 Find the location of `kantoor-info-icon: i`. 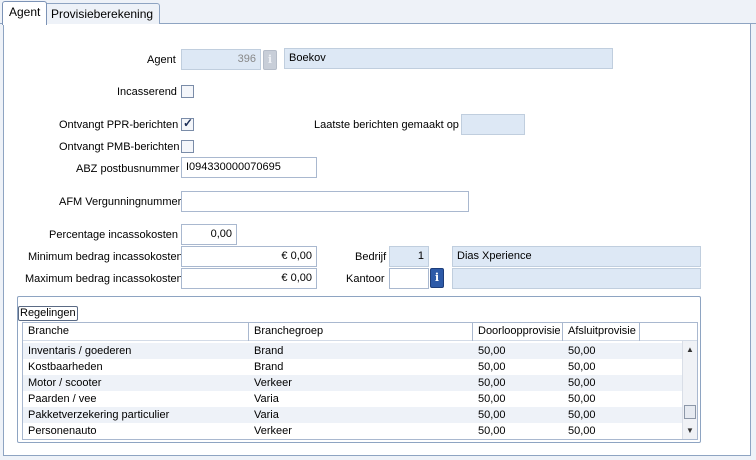

kantoor-info-icon: i is located at coordinates (437, 278).